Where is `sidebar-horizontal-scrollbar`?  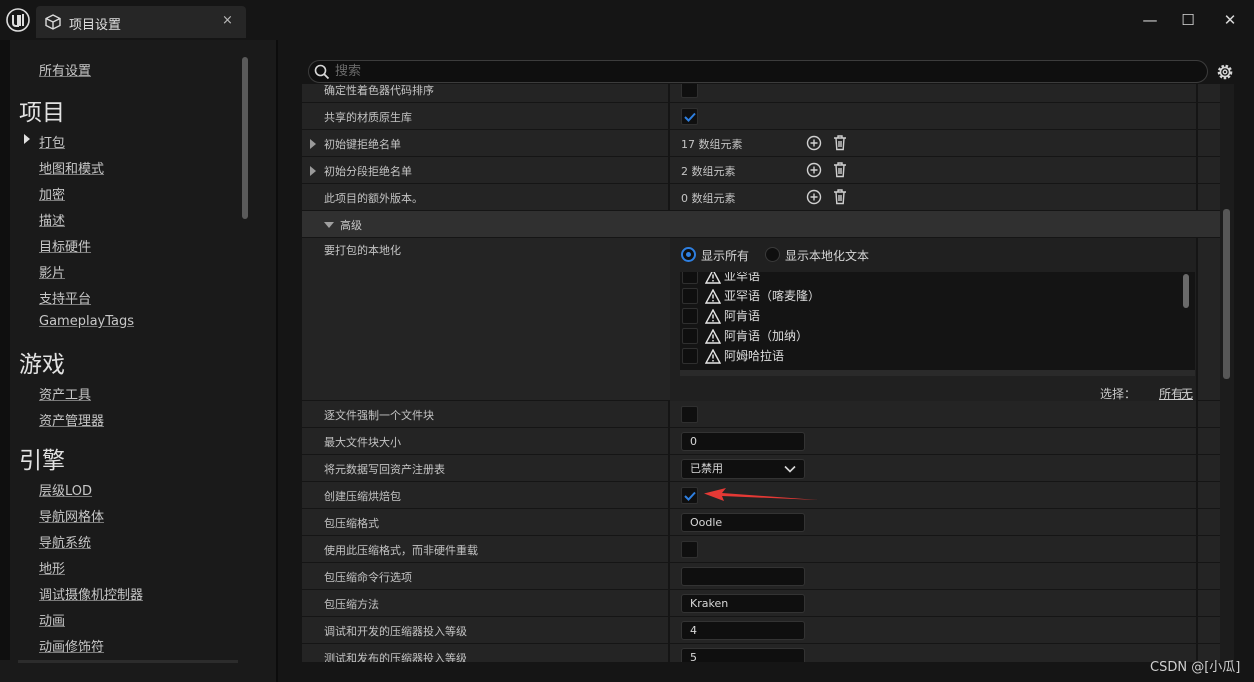
sidebar-horizontal-scrollbar is located at coordinates (128, 661).